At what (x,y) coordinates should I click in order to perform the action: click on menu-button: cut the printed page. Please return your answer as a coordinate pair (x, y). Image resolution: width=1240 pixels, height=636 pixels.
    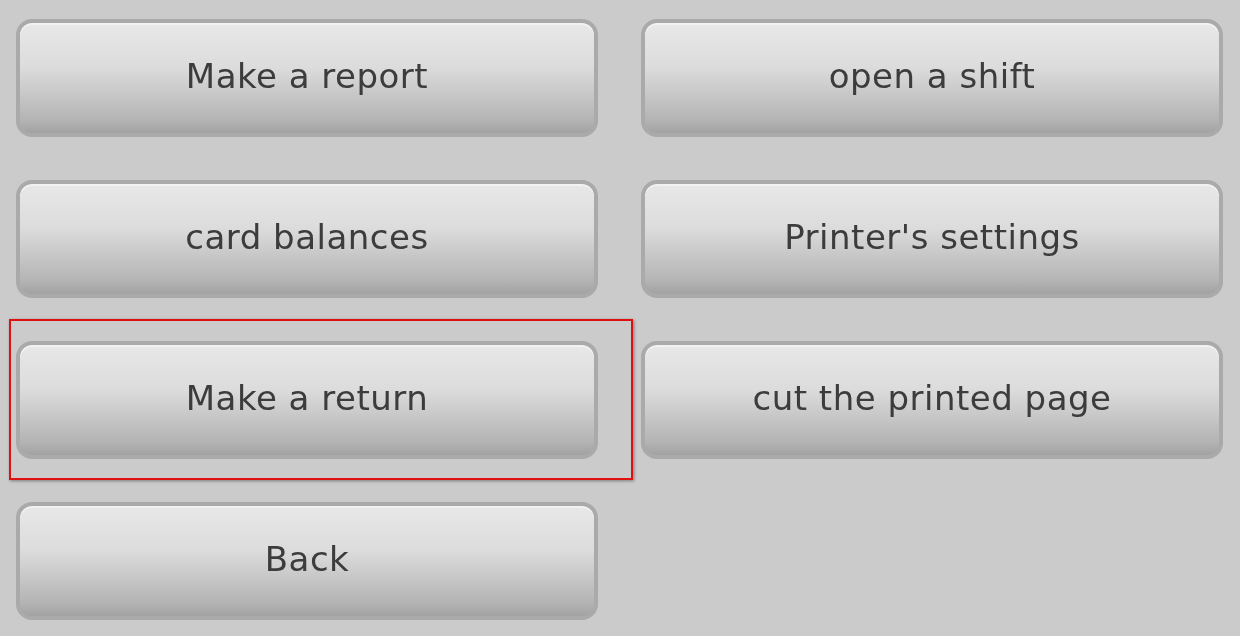
    Looking at the image, I should click on (932, 400).